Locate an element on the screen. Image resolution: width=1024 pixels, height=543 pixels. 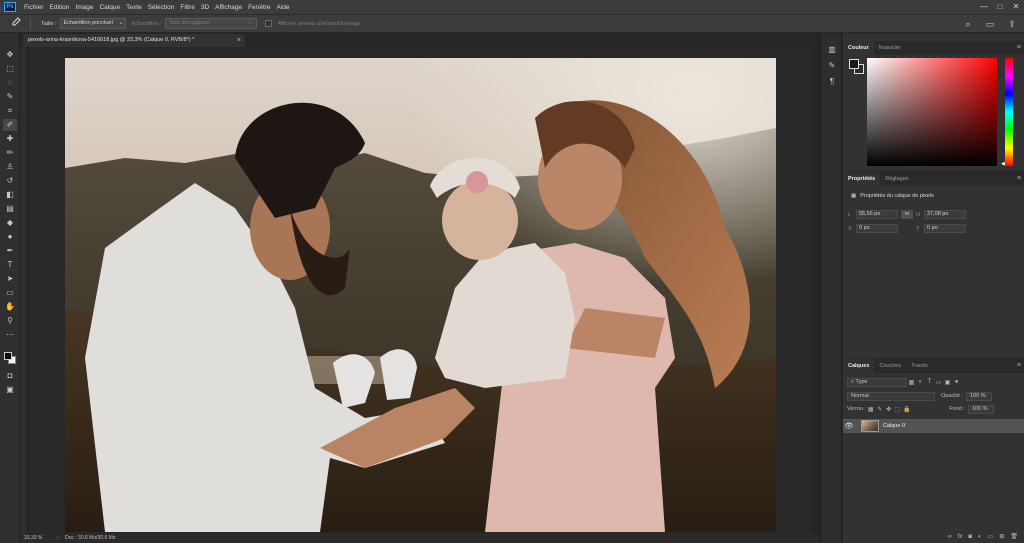
y-field: 0 po is located at coordinates (945, 228).